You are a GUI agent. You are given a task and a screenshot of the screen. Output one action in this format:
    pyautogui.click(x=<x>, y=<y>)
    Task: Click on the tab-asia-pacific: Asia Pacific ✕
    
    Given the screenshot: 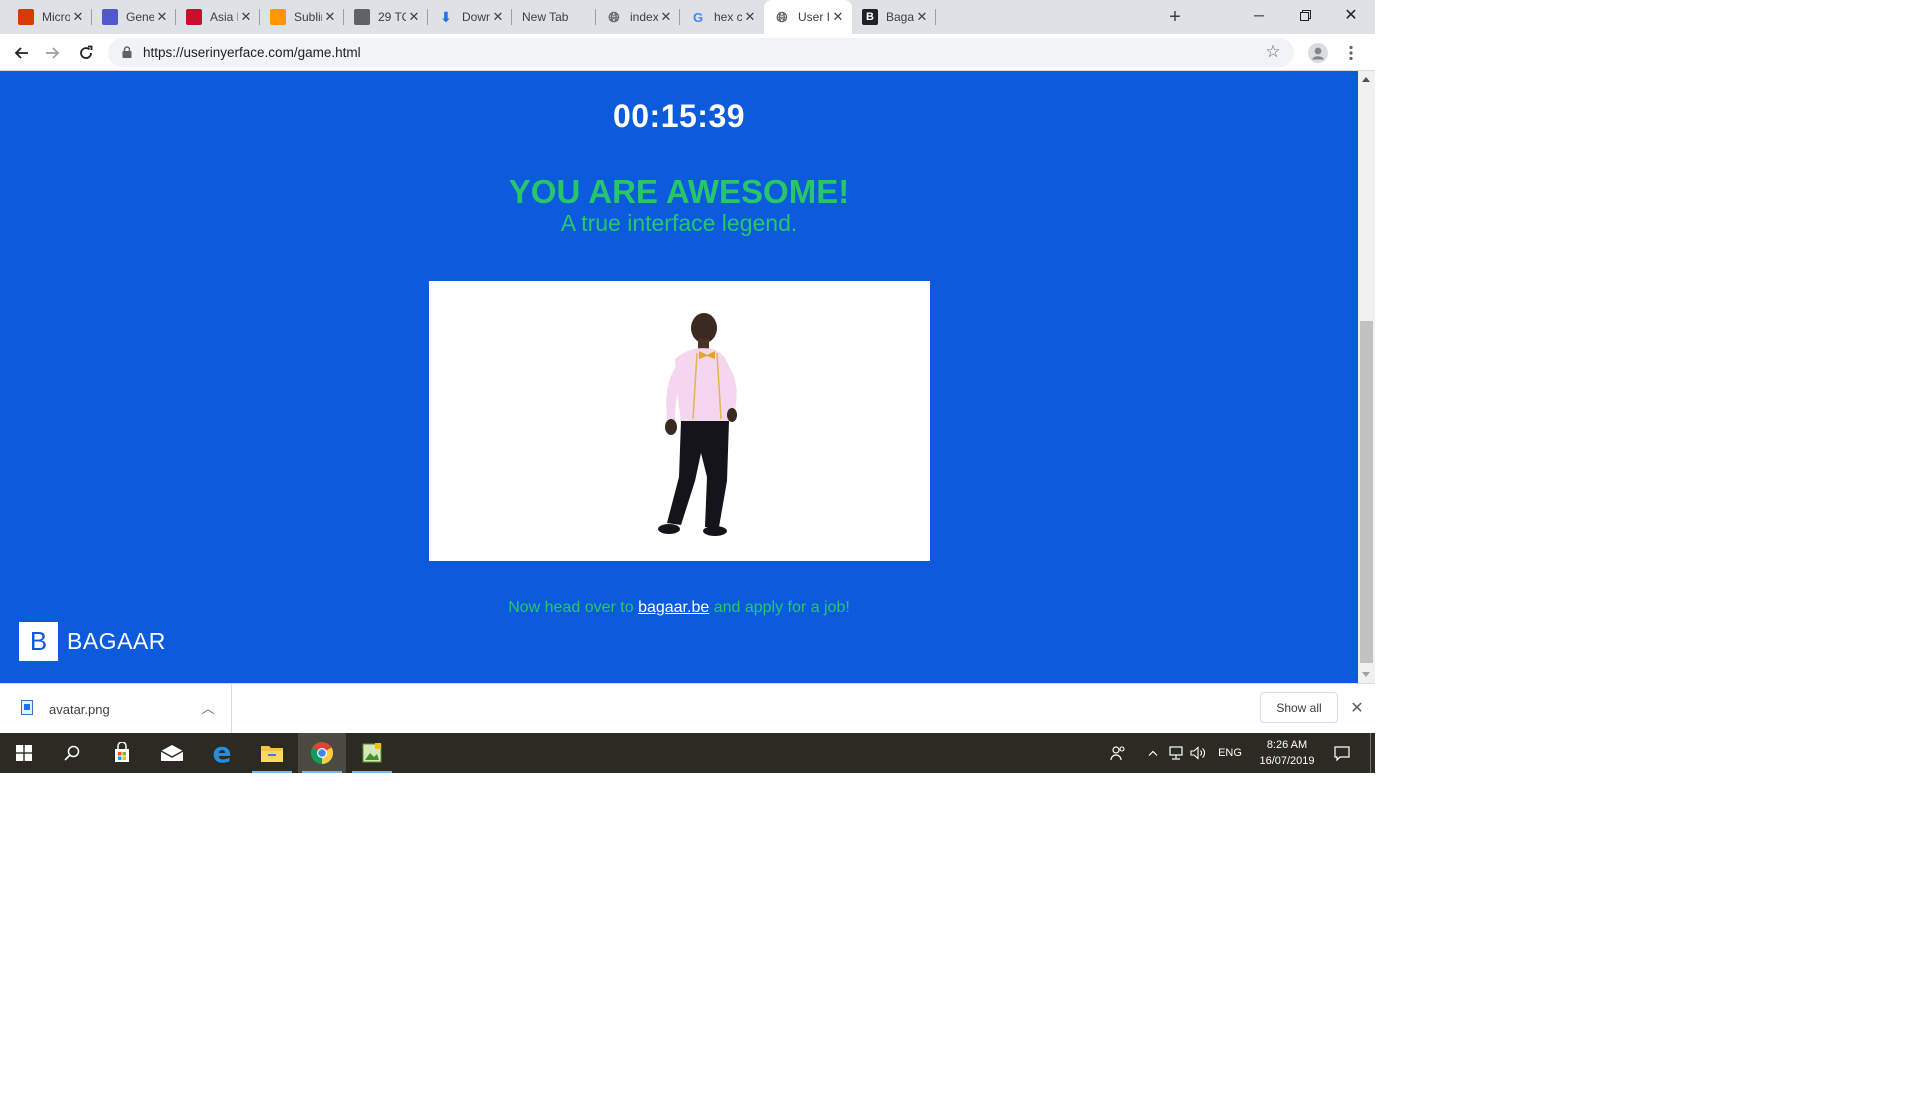 What is the action you would take?
    pyautogui.click(x=218, y=17)
    